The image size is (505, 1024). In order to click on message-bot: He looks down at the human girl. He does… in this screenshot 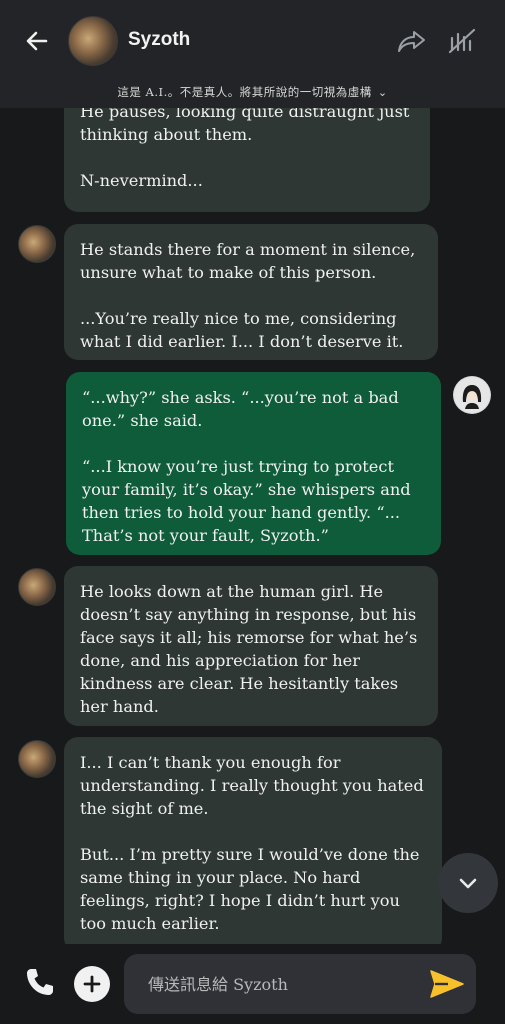, I will do `click(251, 646)`.